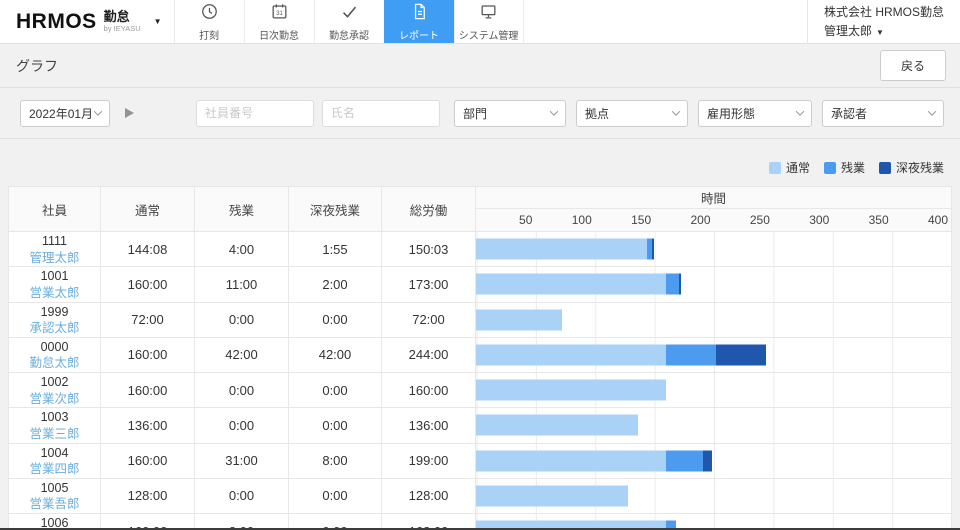 The image size is (960, 530). Describe the element at coordinates (480, 66) in the screenshot. I see `page-header: グラフ 戻る` at that location.